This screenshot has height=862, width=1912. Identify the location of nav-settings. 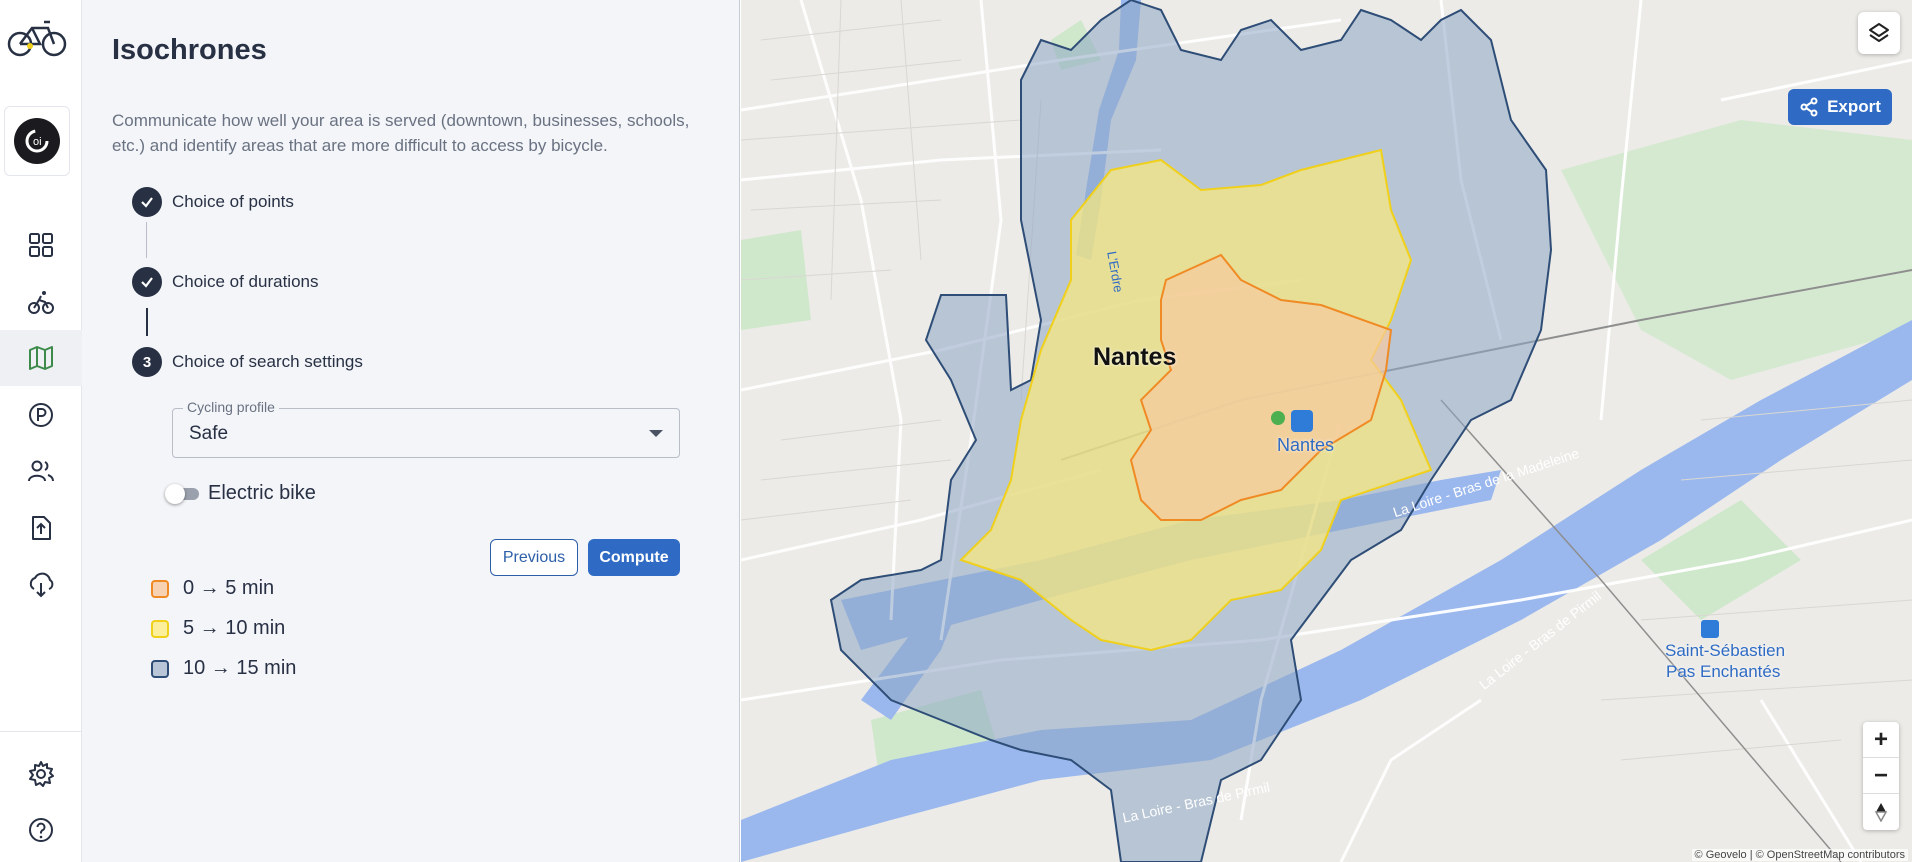
(41, 774).